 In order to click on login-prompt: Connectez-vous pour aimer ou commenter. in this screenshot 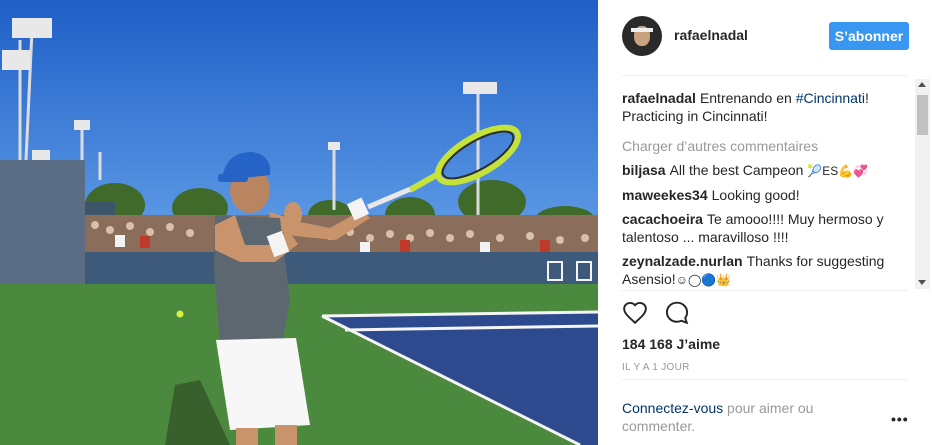, I will do `click(747, 417)`.